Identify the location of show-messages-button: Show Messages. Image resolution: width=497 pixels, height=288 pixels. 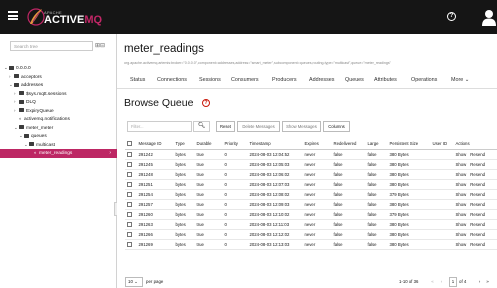
(301, 126).